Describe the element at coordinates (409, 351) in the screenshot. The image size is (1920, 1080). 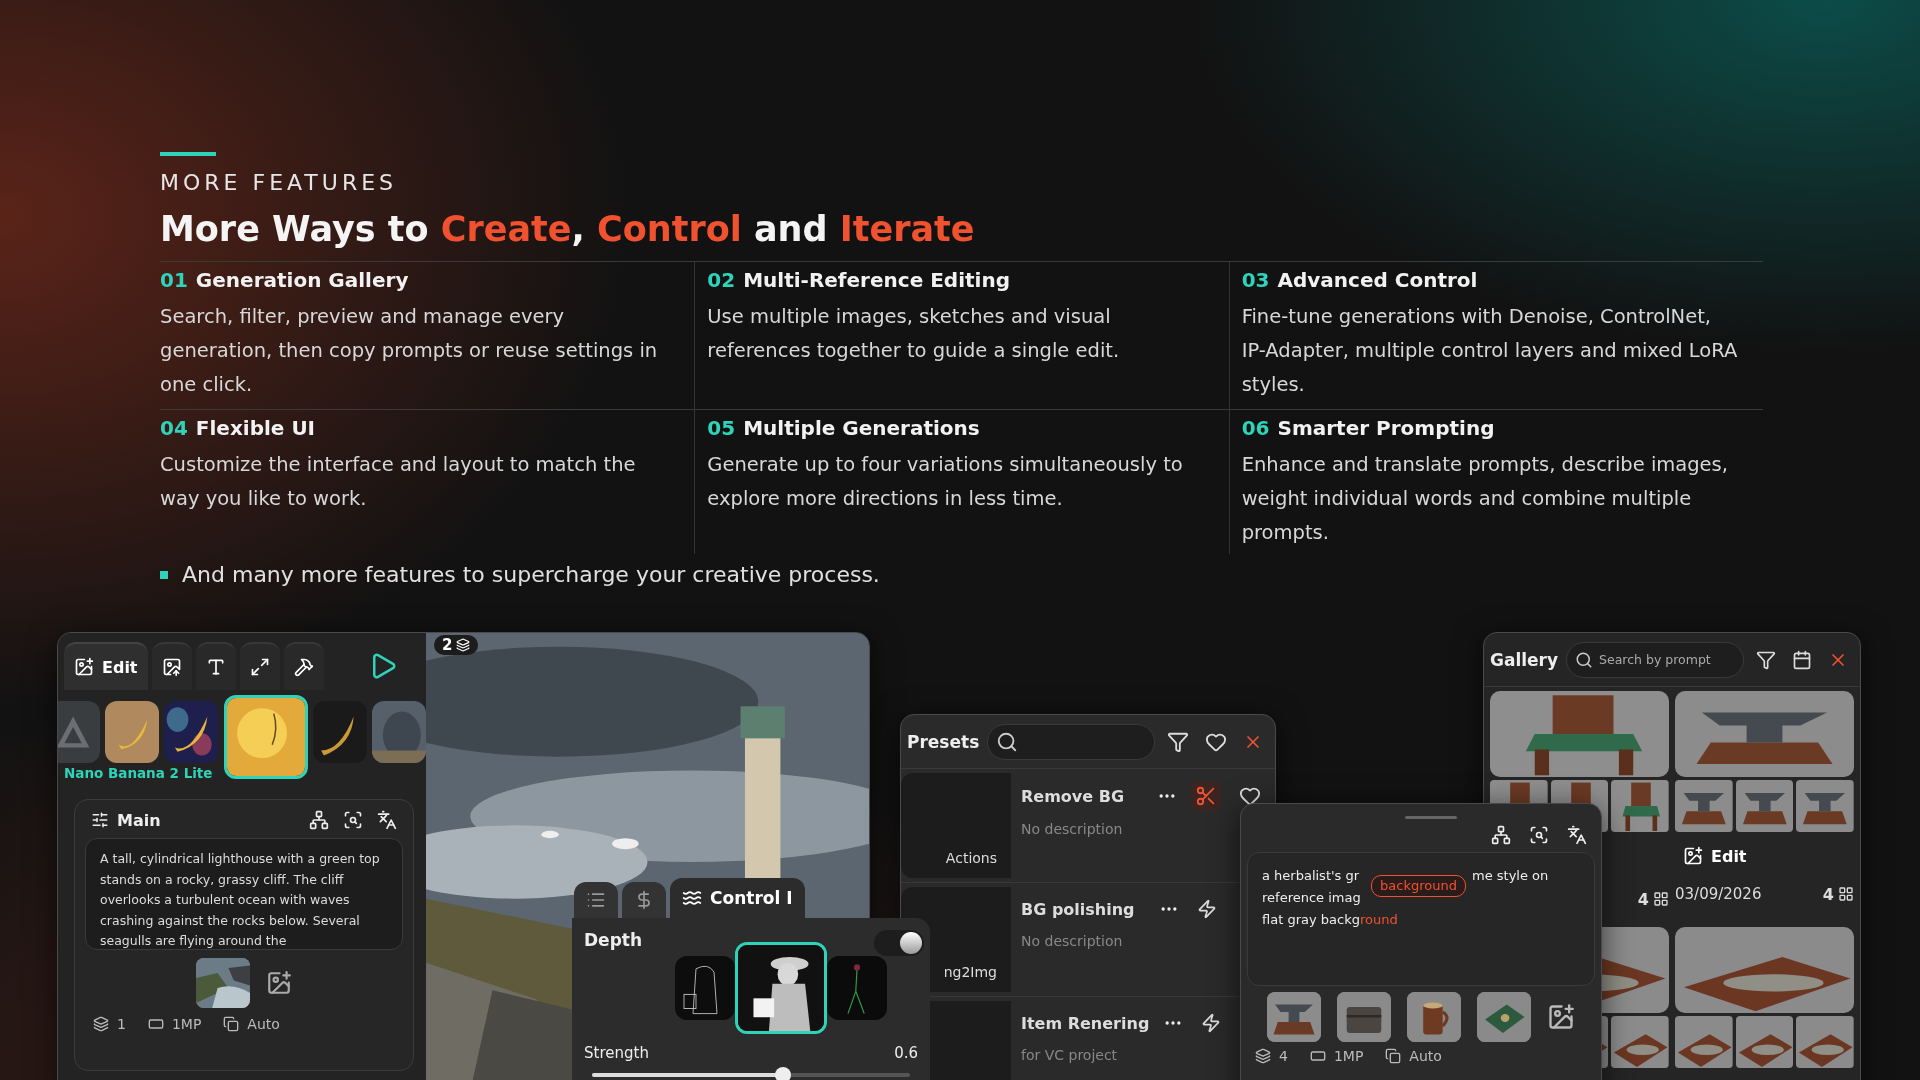
I see `feature-description: Search, filter, preview and manage every generation, then copy prompts or reuse settings in one click.` at that location.